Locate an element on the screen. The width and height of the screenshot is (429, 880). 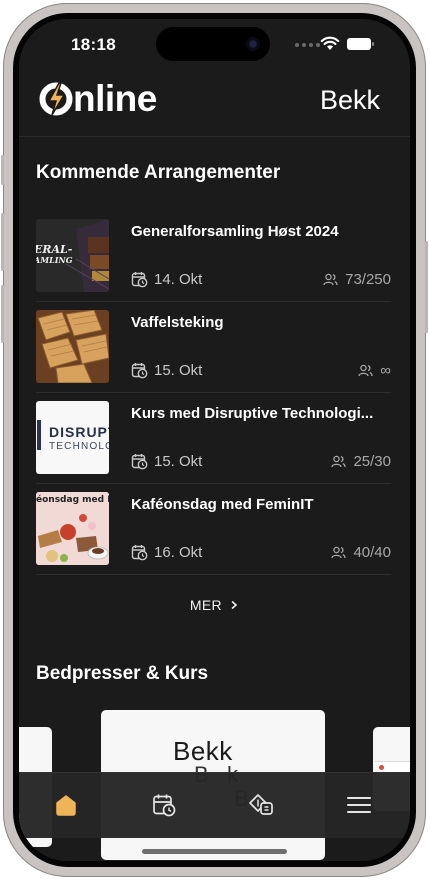
wifi-icon is located at coordinates (330, 43).